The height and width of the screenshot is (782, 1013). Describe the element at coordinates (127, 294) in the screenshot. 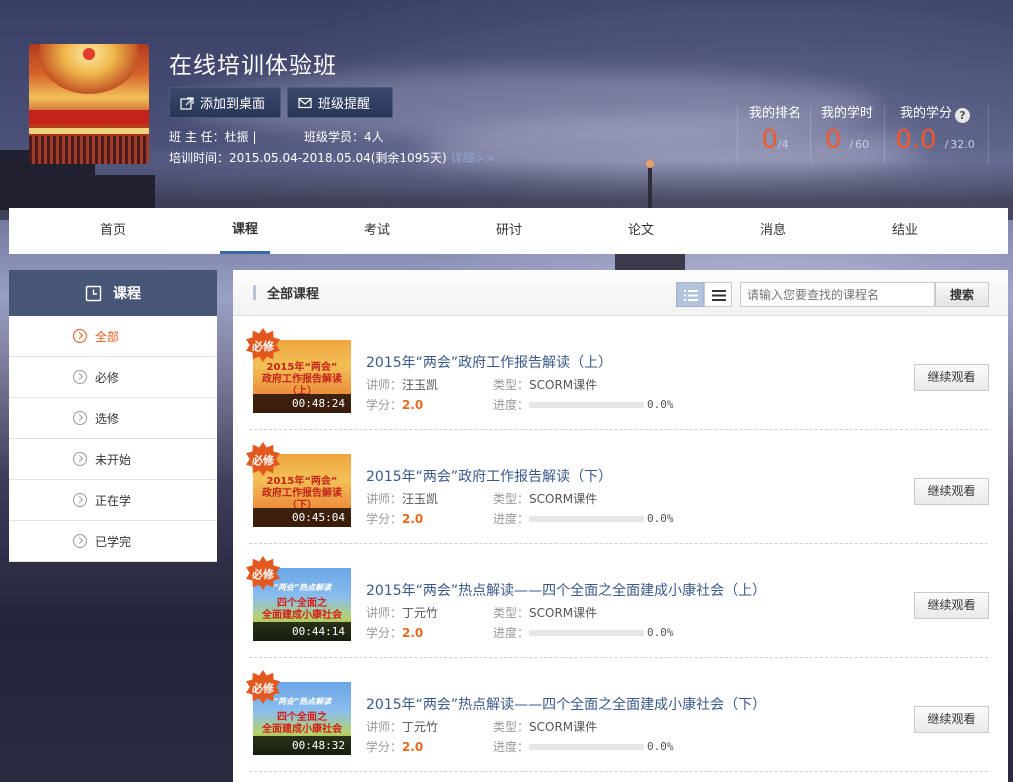

I see `sidebar-title: 课程` at that location.